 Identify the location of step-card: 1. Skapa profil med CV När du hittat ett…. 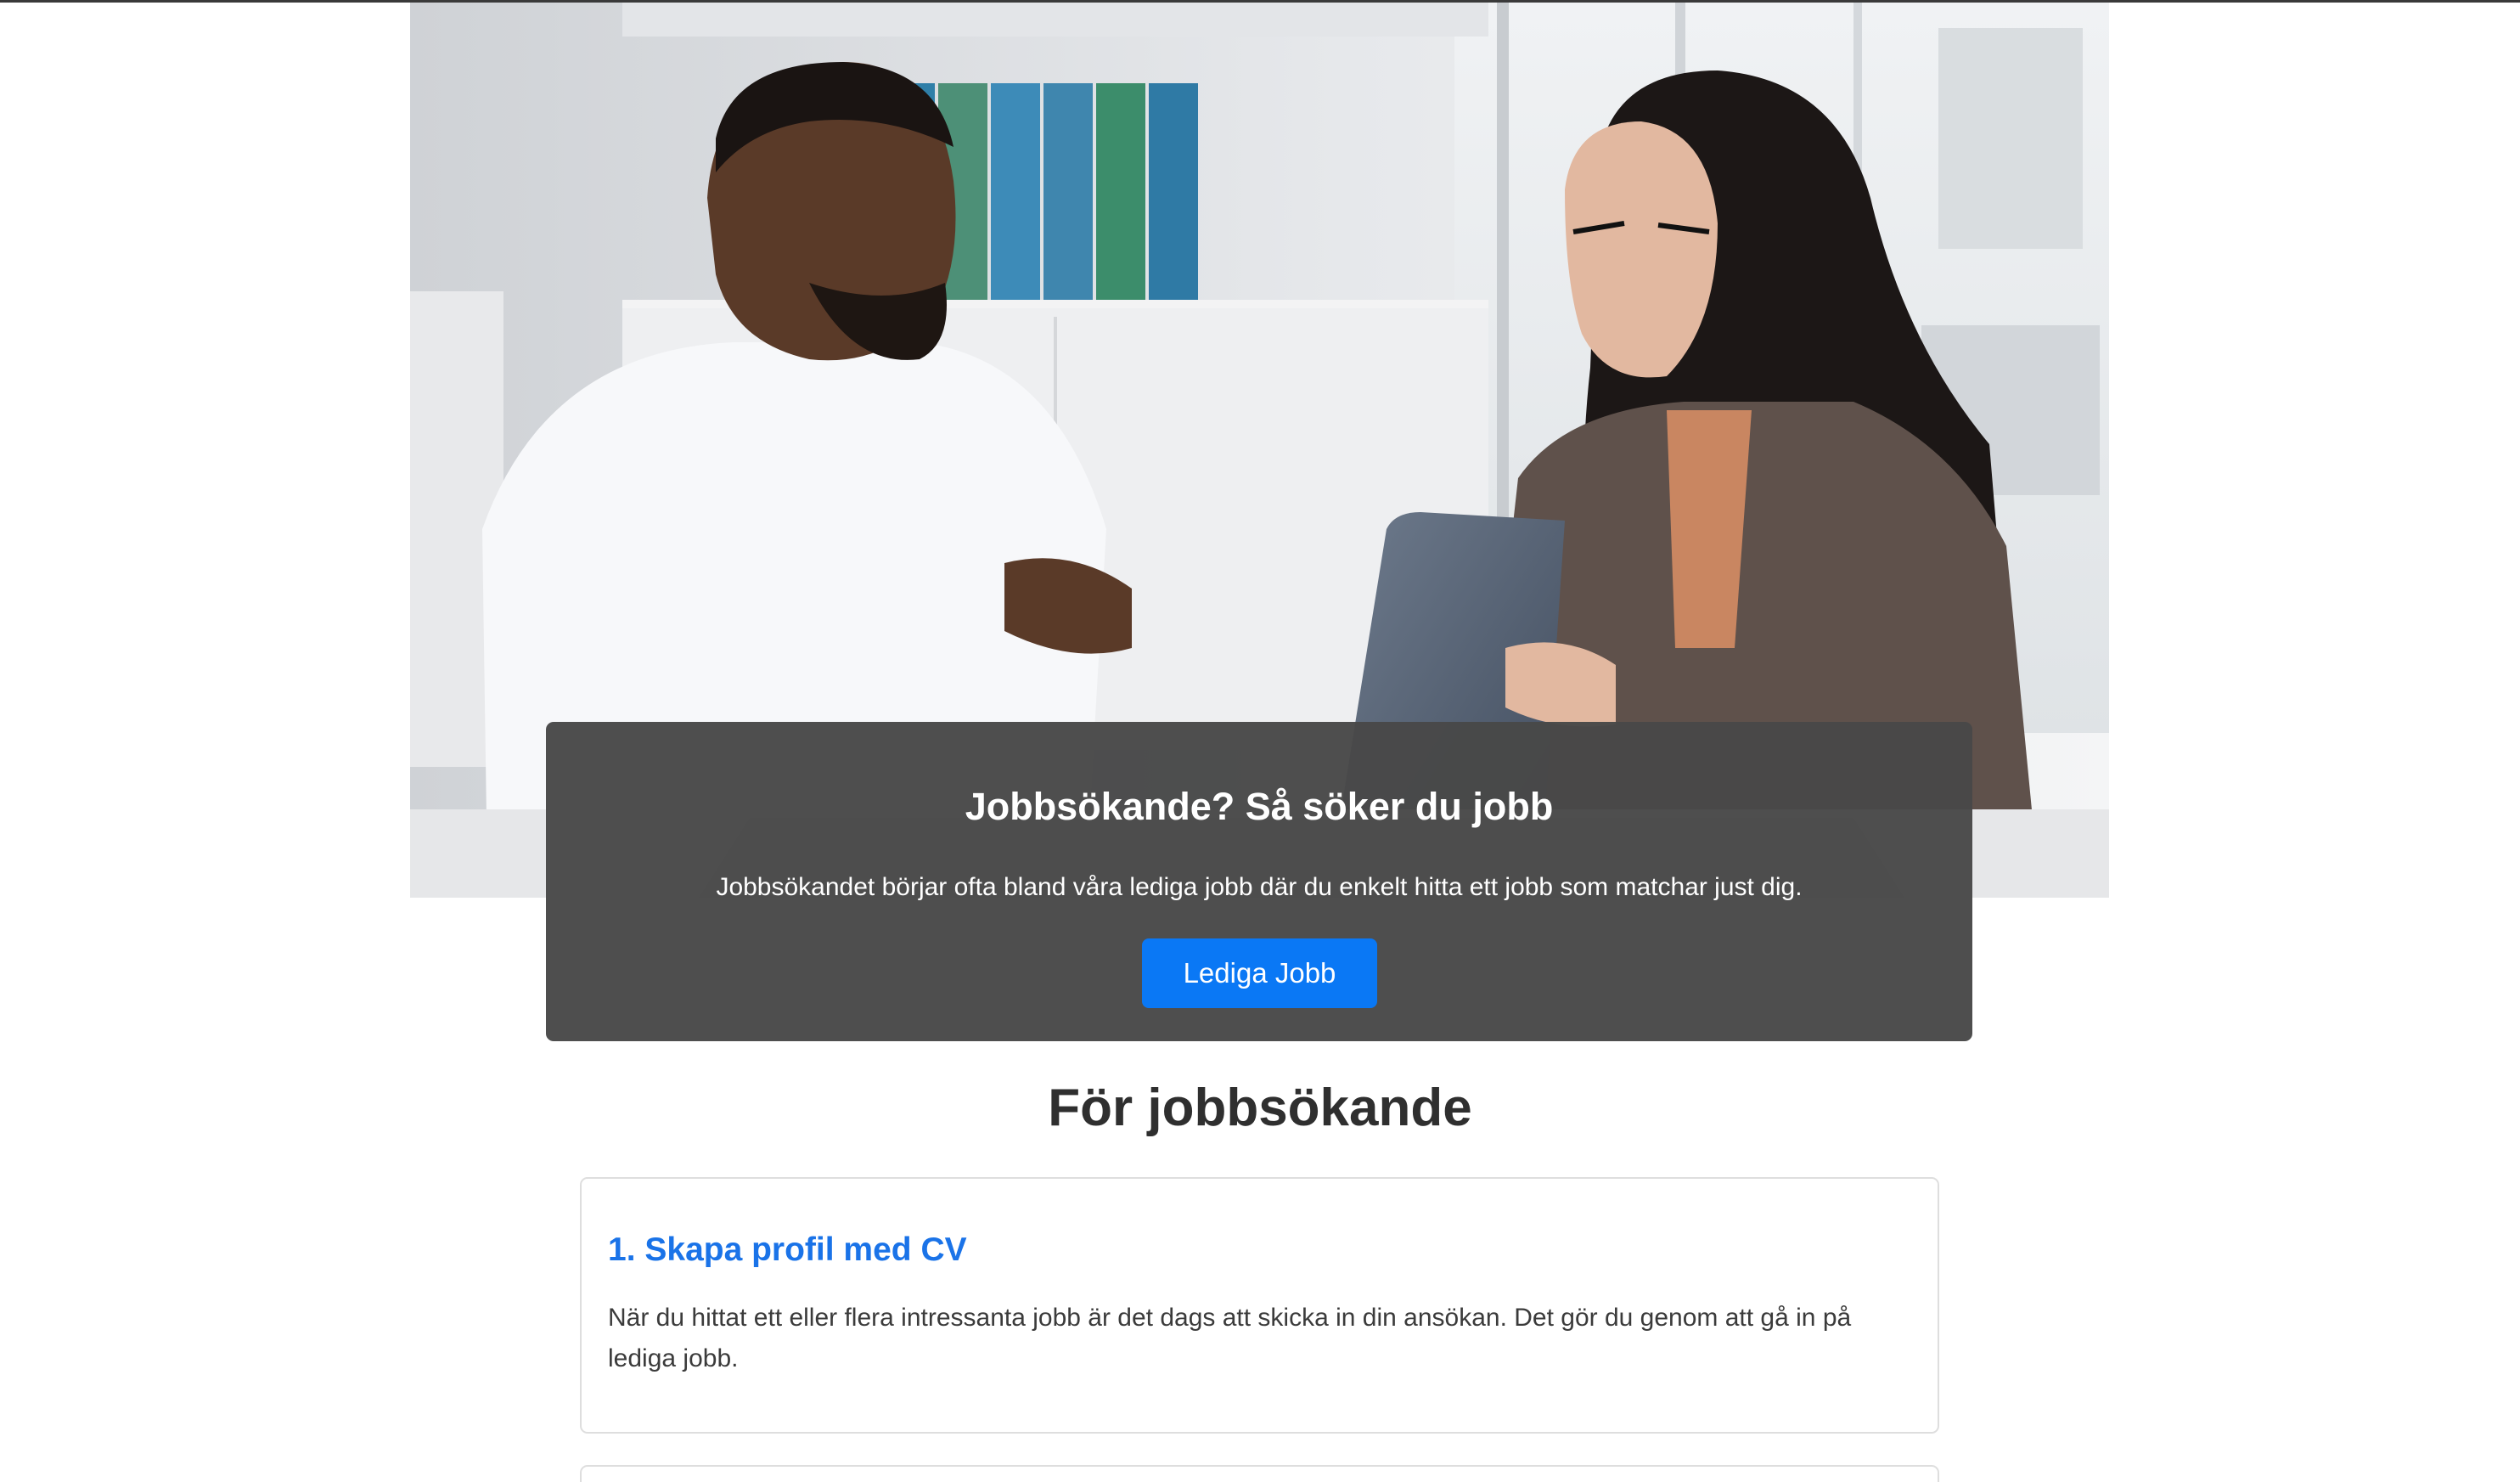
(1260, 1305).